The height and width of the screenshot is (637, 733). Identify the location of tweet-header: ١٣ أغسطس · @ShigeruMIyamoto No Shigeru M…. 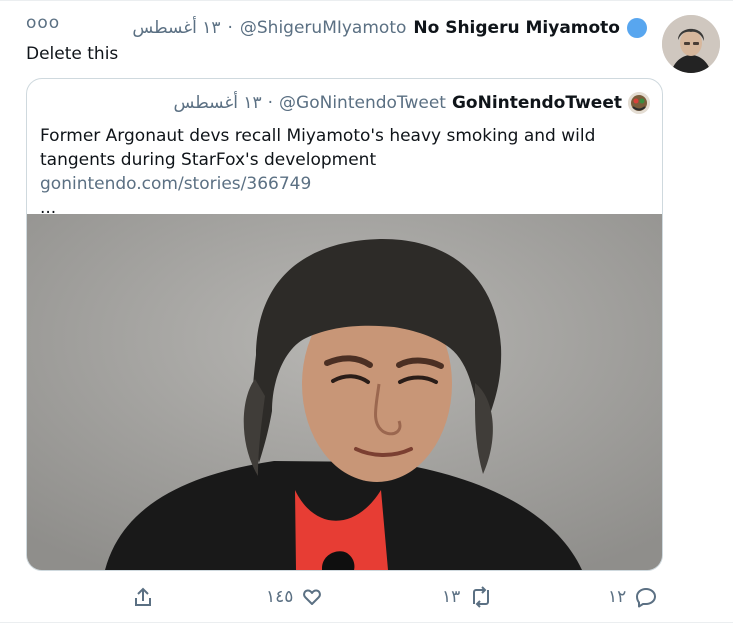
(389, 28).